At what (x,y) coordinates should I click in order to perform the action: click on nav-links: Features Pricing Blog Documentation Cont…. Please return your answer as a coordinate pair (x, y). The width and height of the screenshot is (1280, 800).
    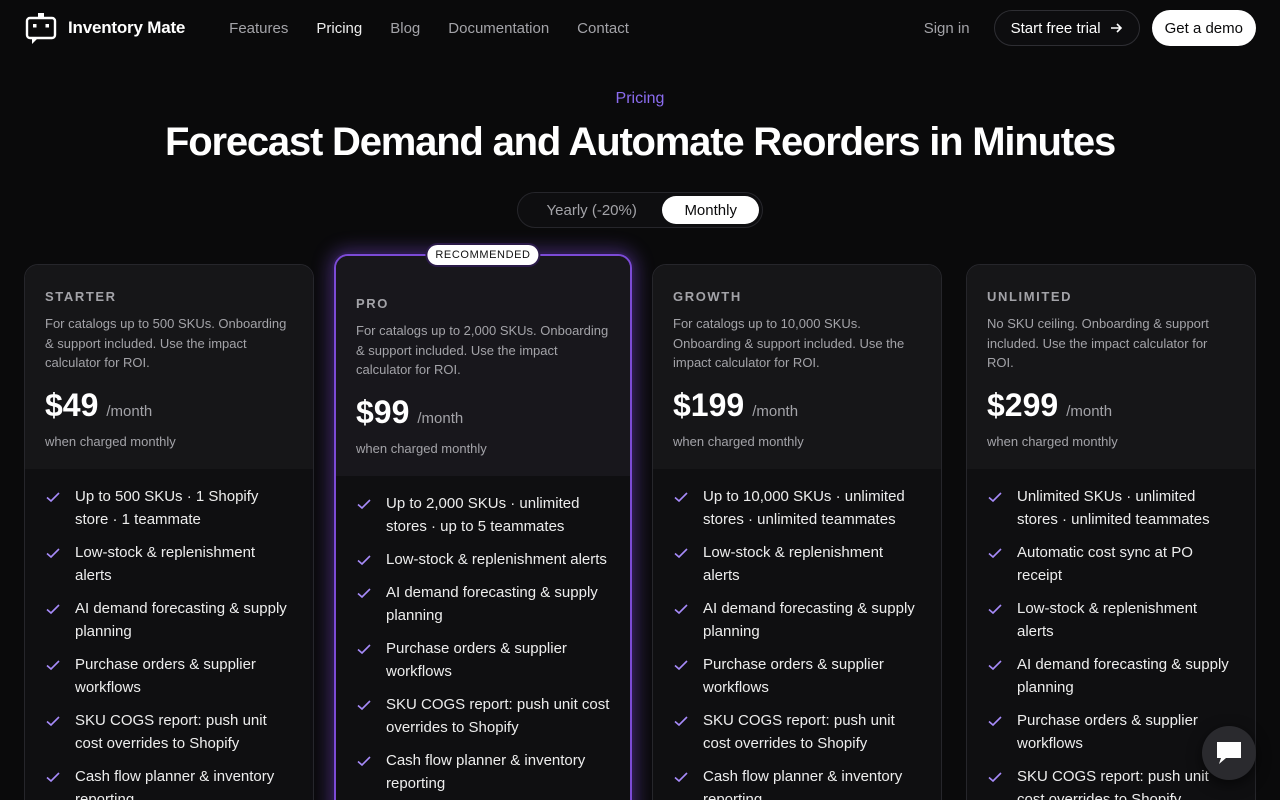
    Looking at the image, I should click on (429, 28).